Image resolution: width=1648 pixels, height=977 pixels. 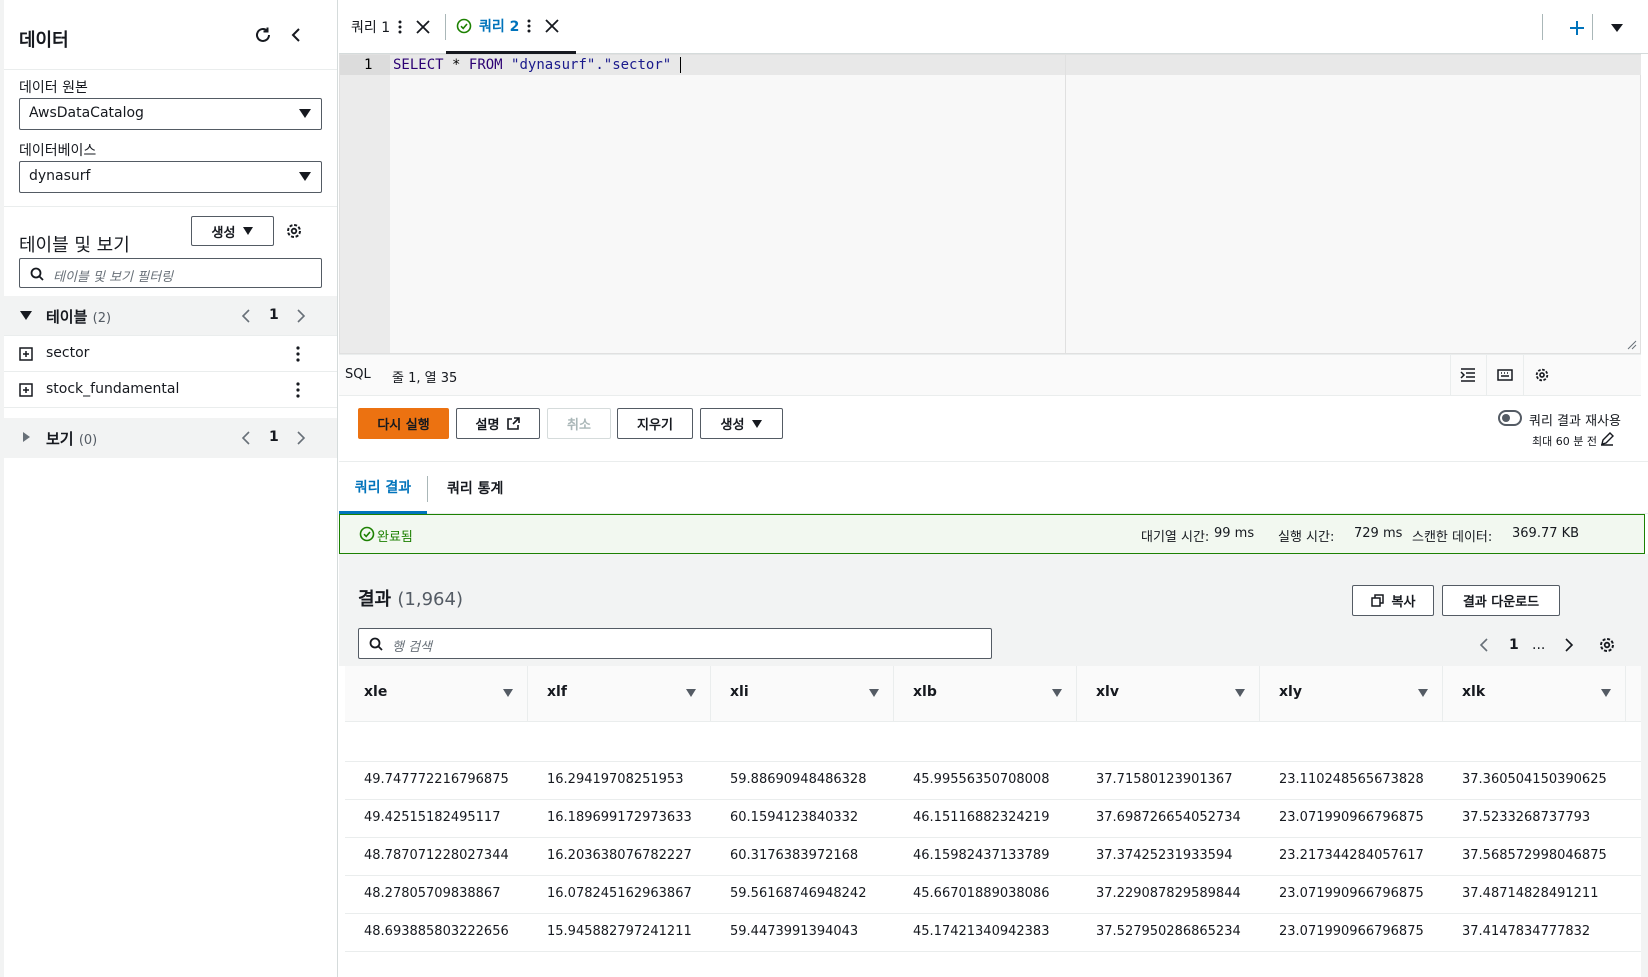 I want to click on download-results-button: 결과 다운로드, so click(x=1501, y=600).